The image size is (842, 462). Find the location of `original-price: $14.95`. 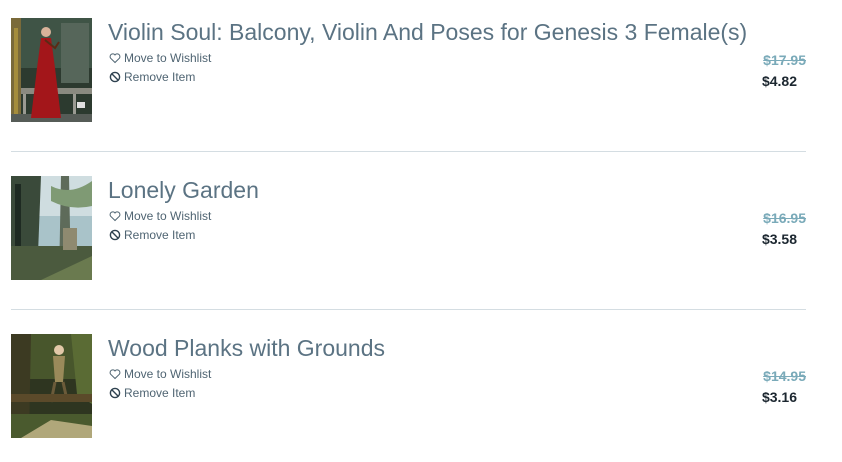

original-price: $14.95 is located at coordinates (784, 376).